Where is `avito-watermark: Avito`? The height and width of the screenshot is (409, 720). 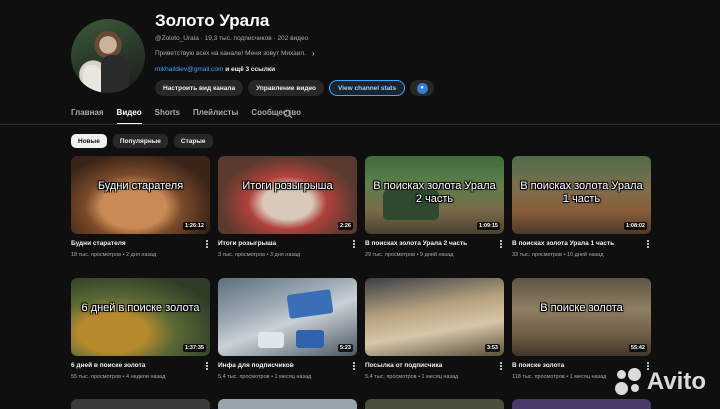
avito-watermark: Avito is located at coordinates (660, 382).